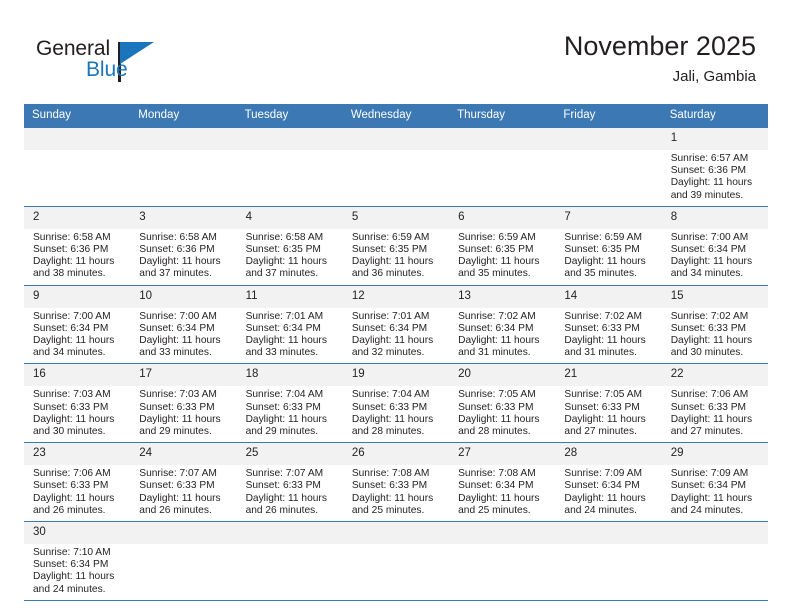  I want to click on day-number: 30, so click(77, 533).